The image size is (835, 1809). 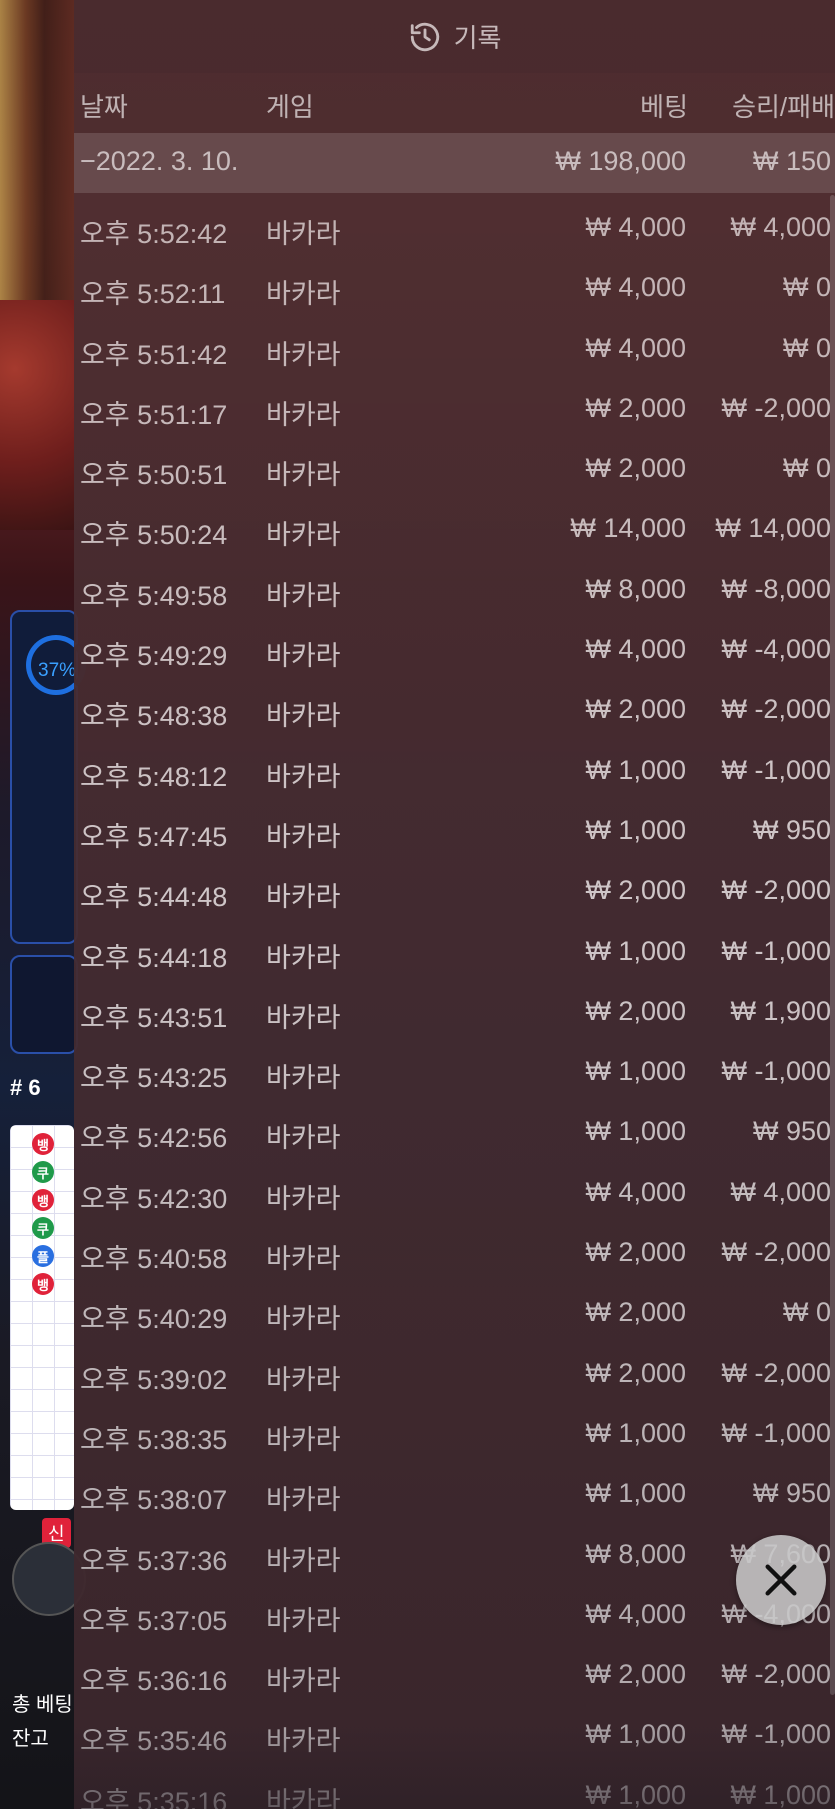 What do you see at coordinates (154, 414) in the screenshot?
I see `row-time: 오후 5:51:17` at bounding box center [154, 414].